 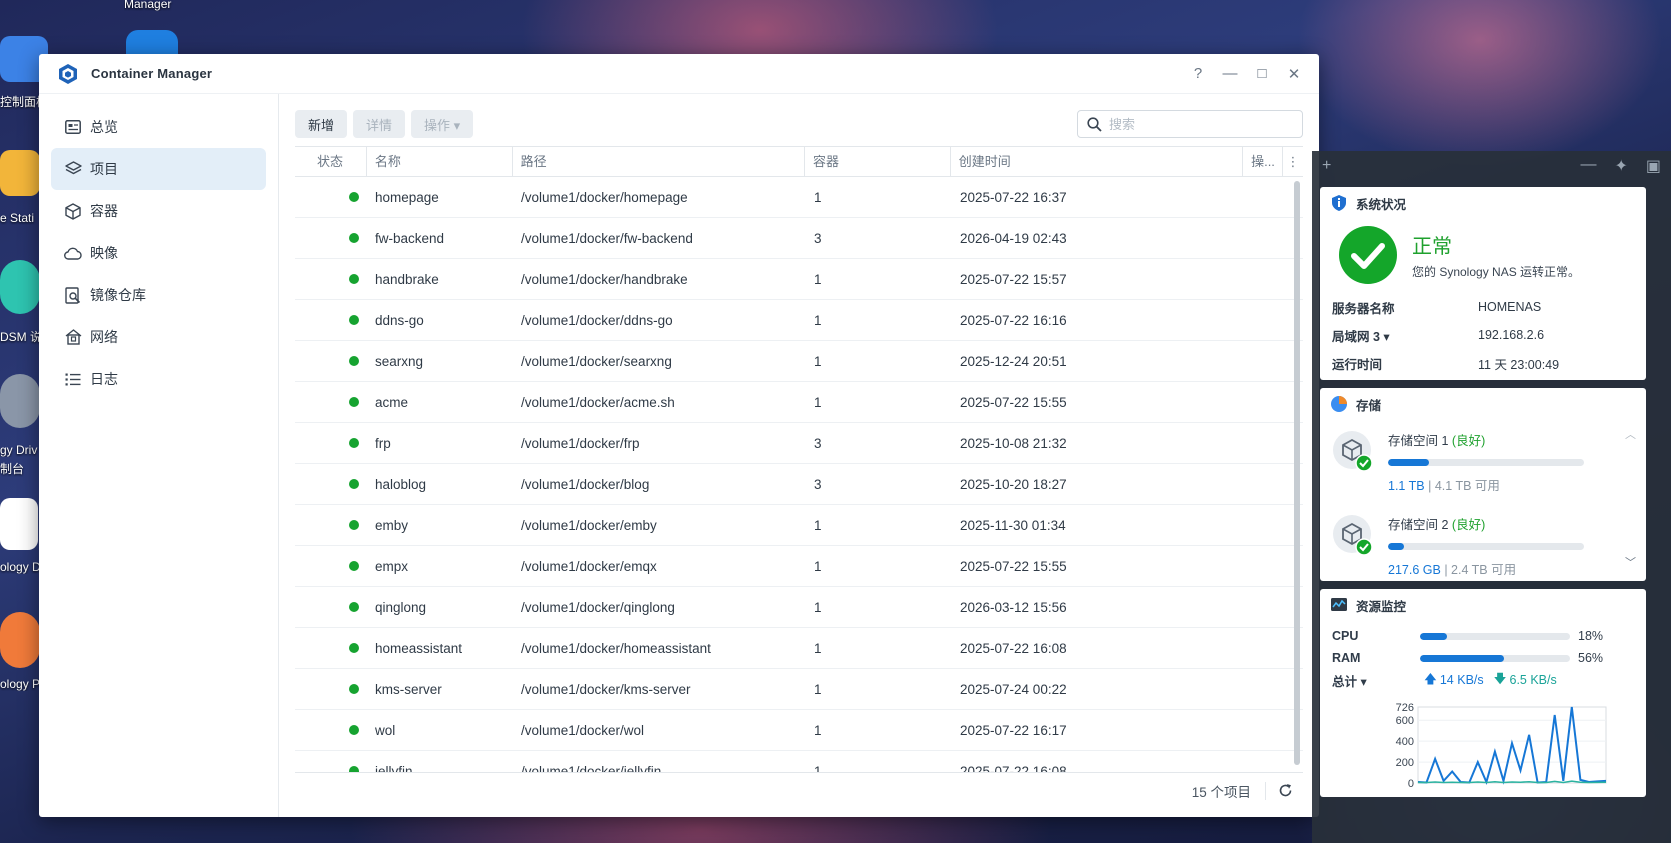 I want to click on desktop-icon-label: 控制面板, so click(x=20, y=101).